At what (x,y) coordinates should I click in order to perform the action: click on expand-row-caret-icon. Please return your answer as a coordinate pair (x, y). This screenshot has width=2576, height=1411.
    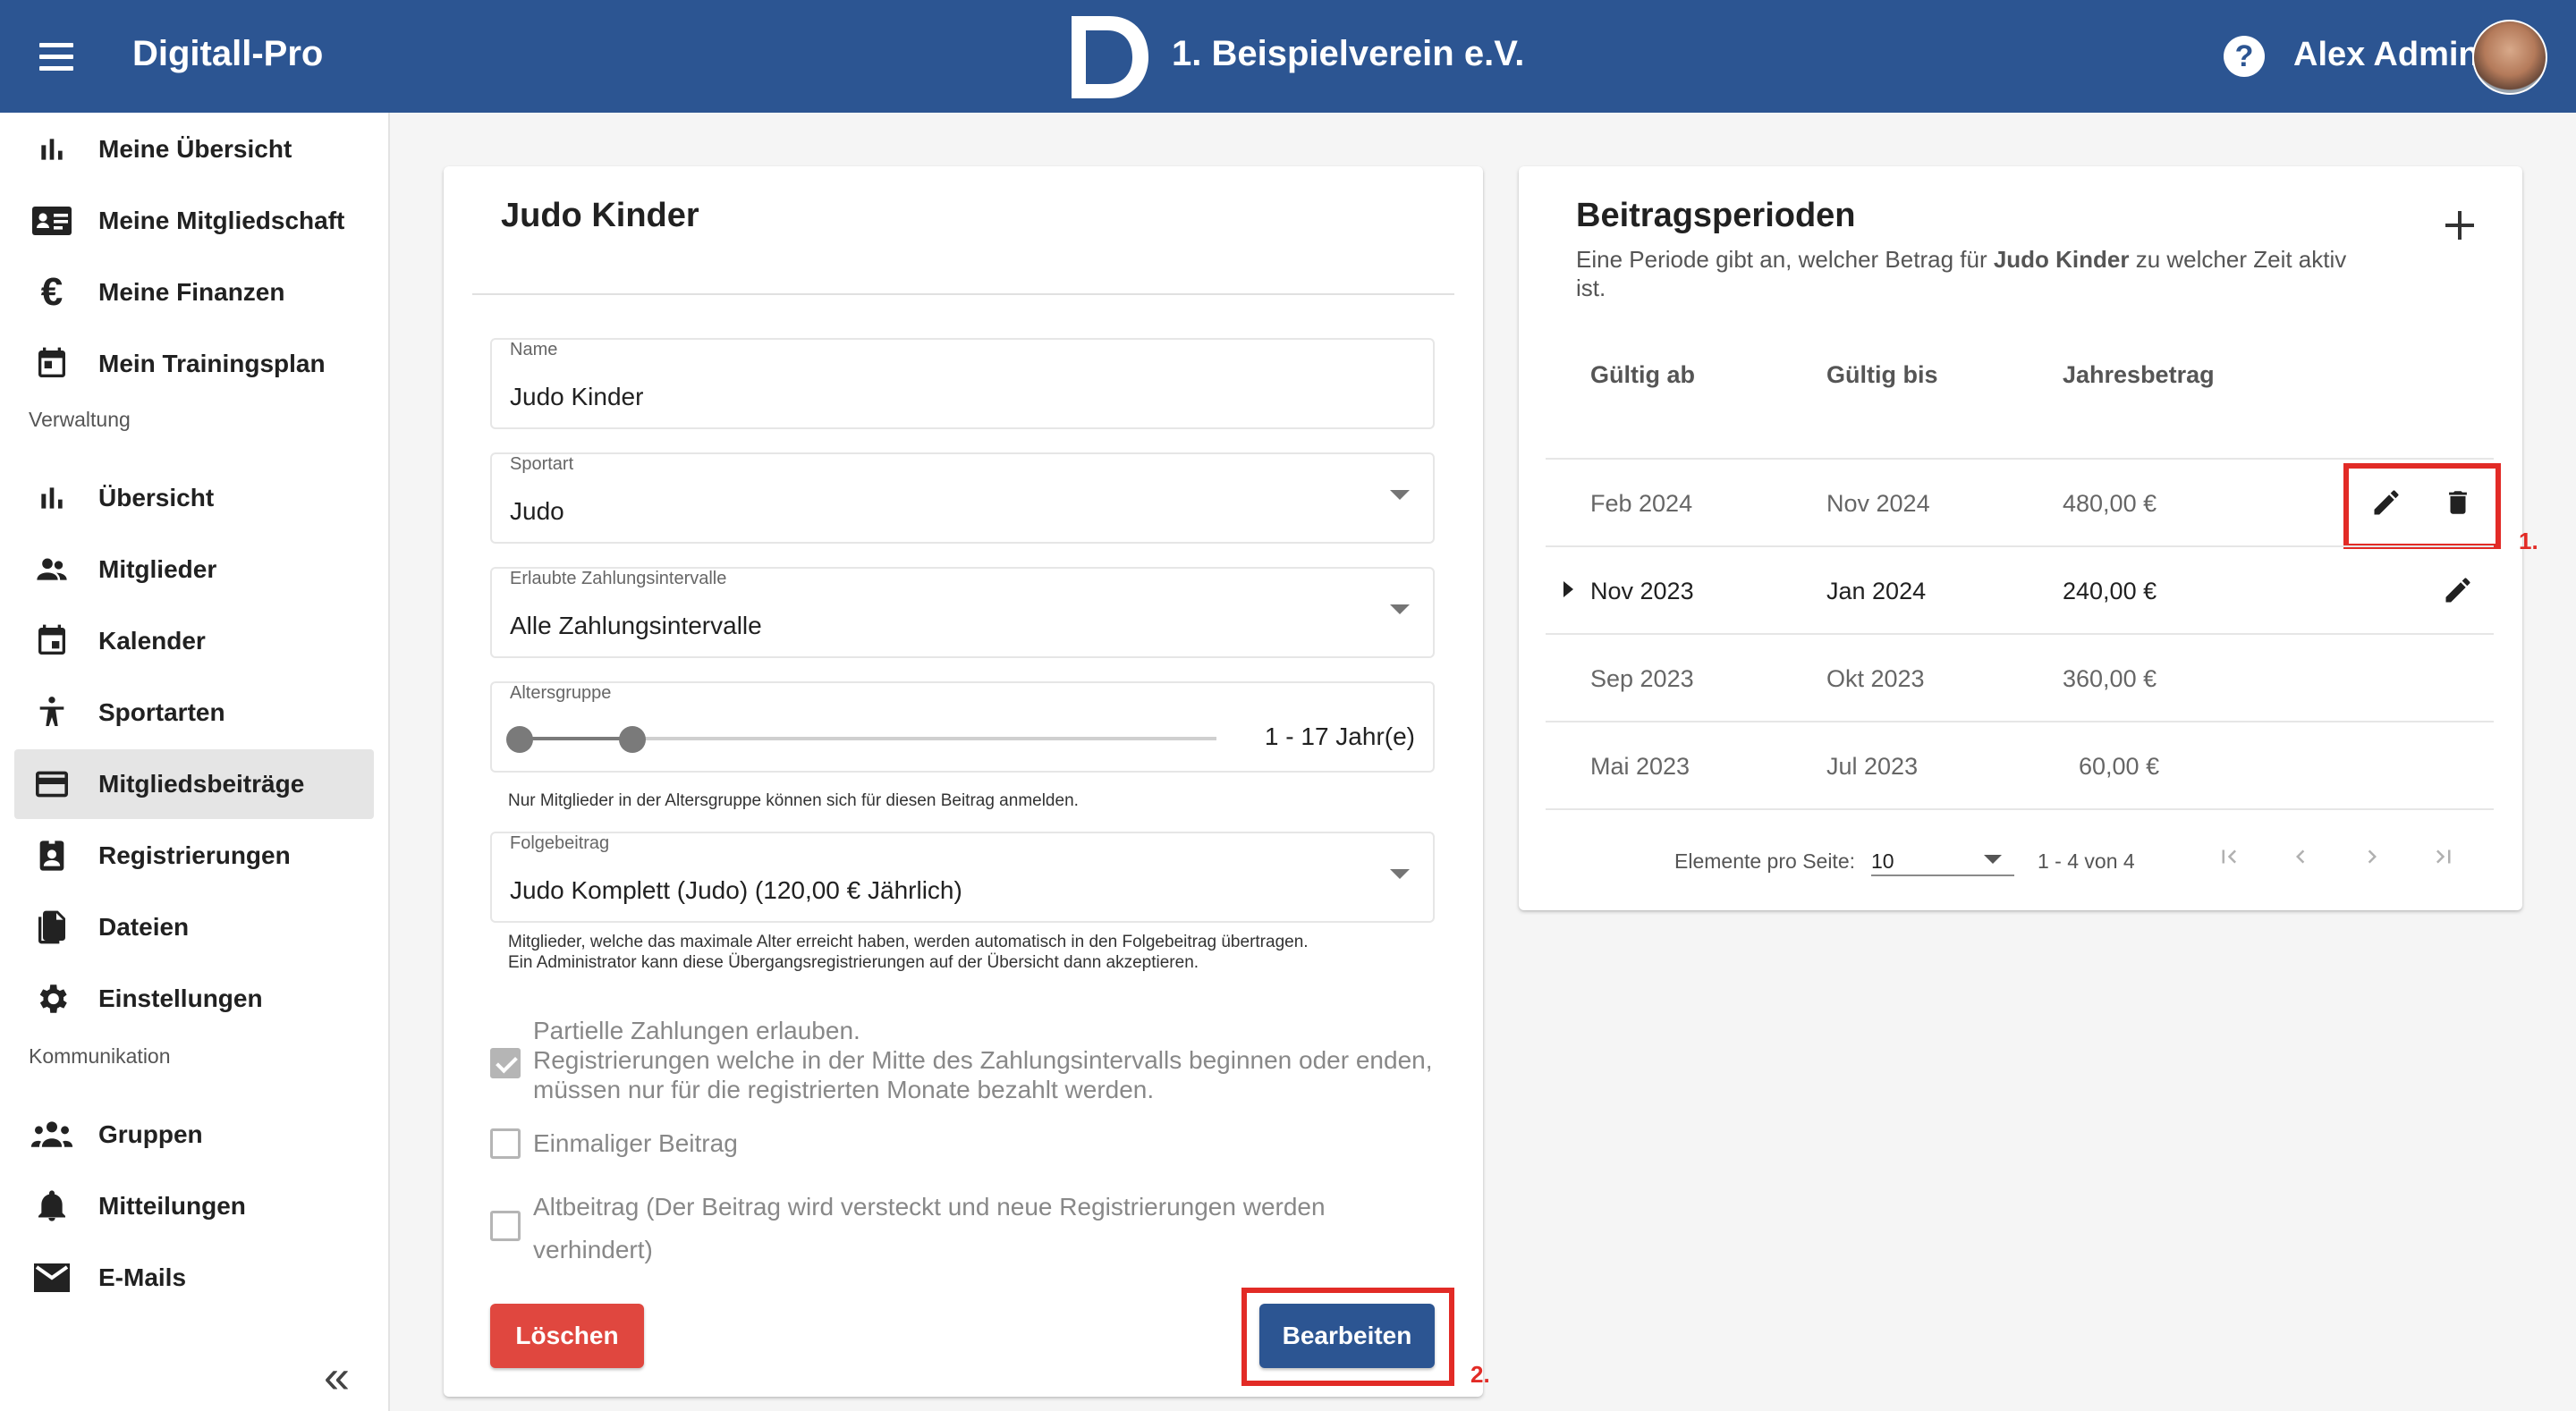
    Looking at the image, I should click on (1568, 589).